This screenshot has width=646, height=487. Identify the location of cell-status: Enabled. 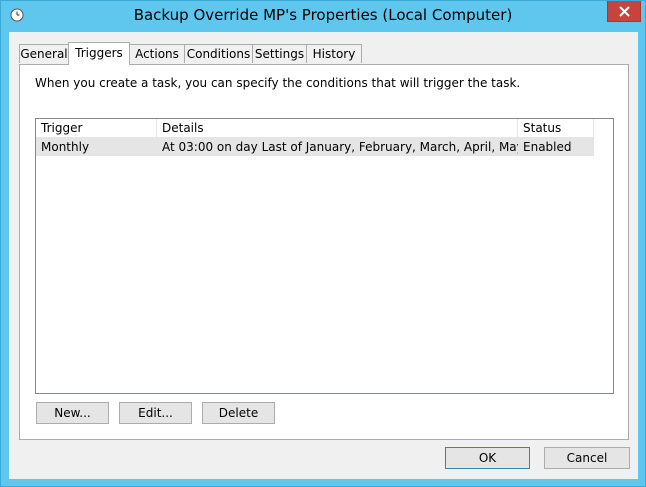
(547, 147).